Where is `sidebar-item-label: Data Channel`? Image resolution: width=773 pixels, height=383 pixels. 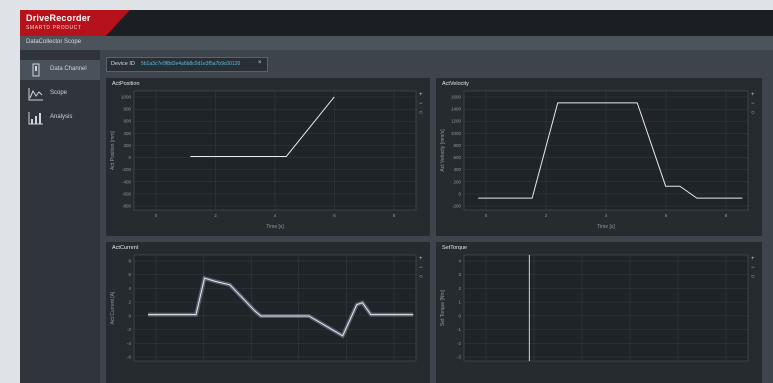
sidebar-item-label: Data Channel is located at coordinates (68, 69).